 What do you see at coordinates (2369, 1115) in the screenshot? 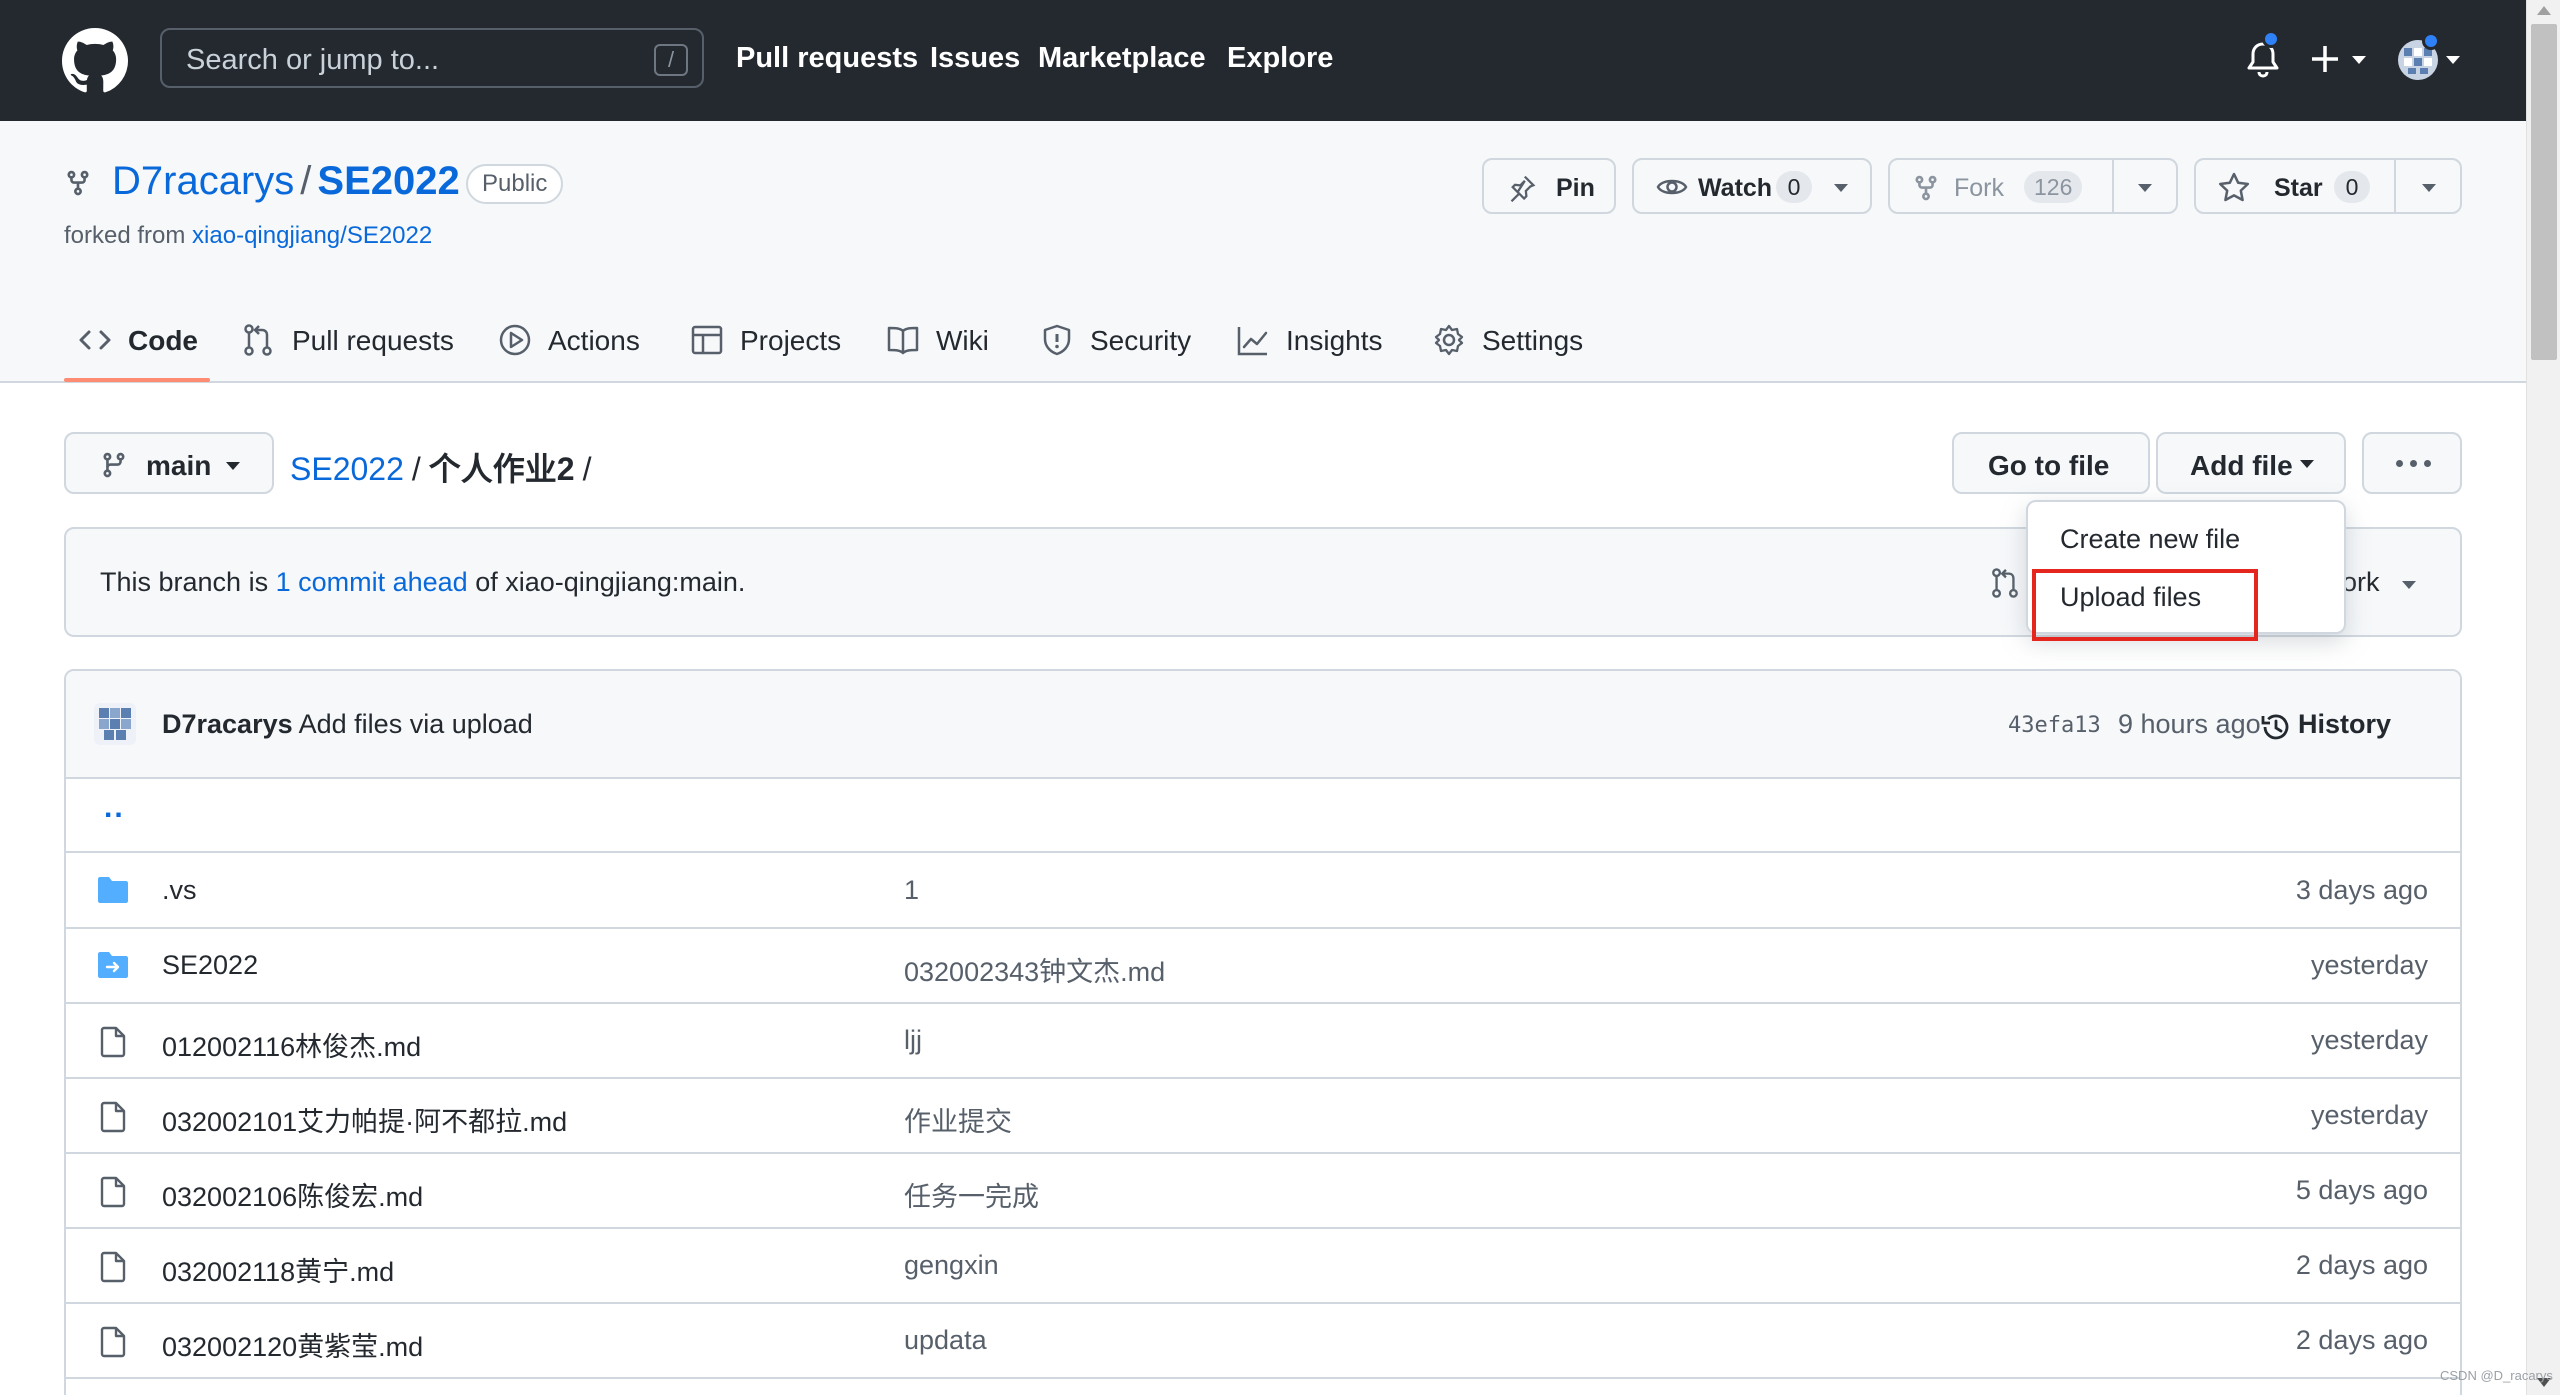
I see `file-commit-age: yesterday` at bounding box center [2369, 1115].